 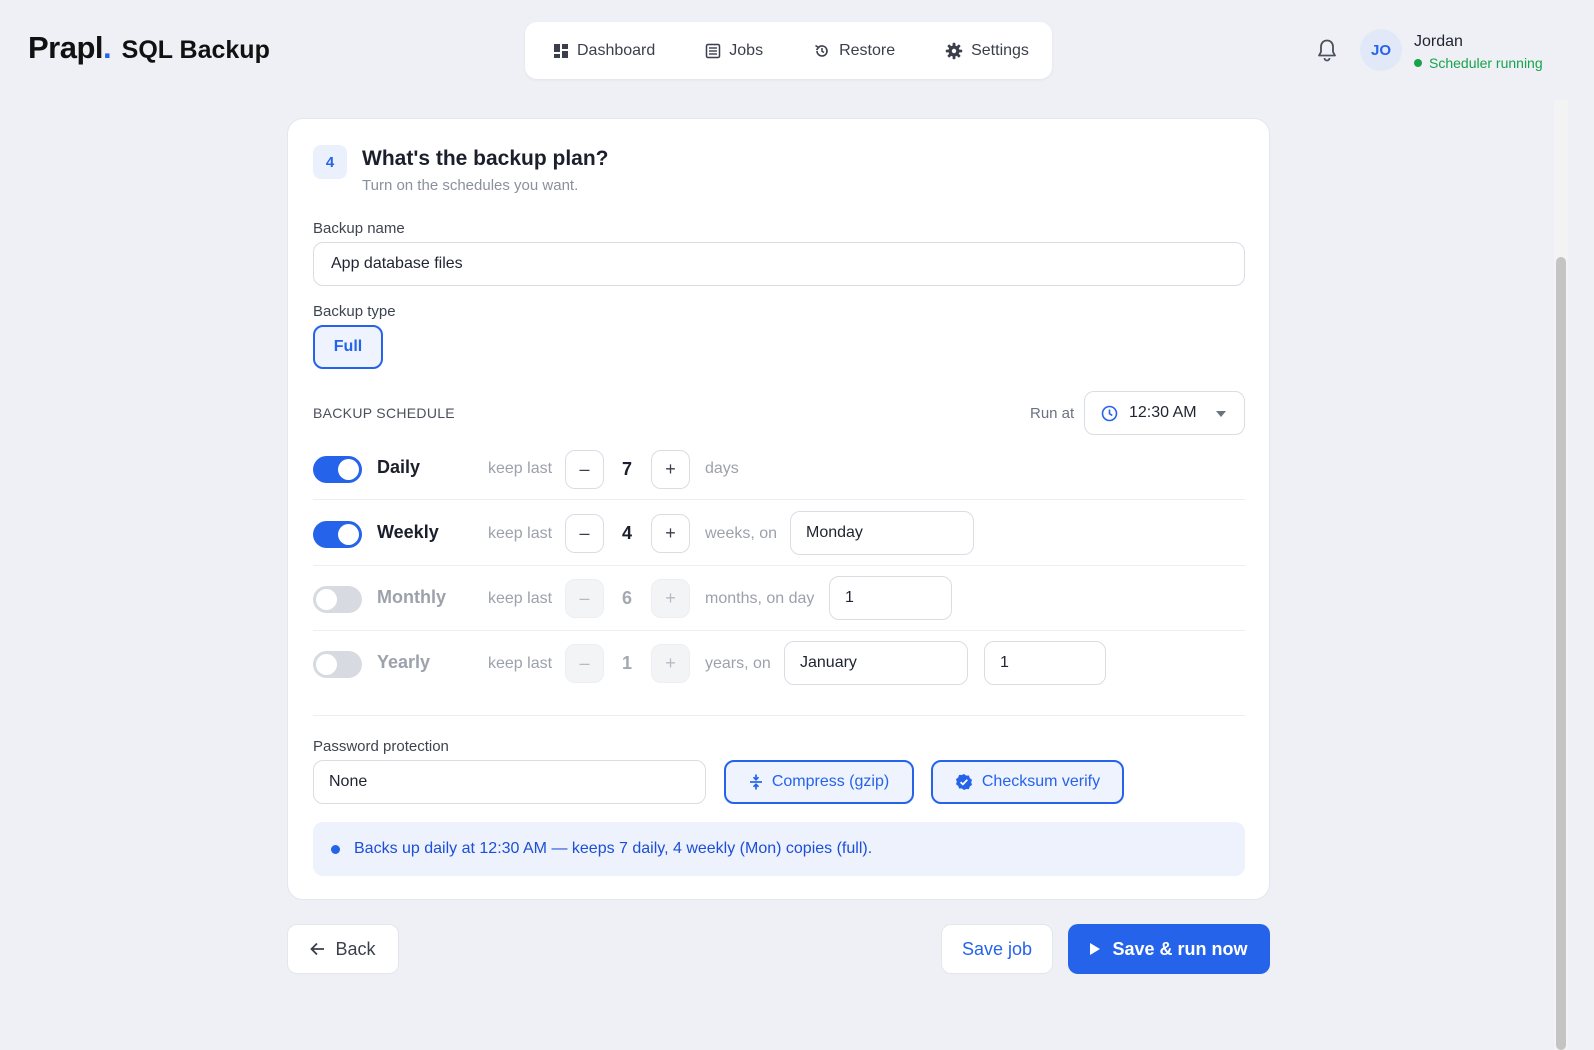 What do you see at coordinates (963, 782) in the screenshot?
I see `verified-badge-icon` at bounding box center [963, 782].